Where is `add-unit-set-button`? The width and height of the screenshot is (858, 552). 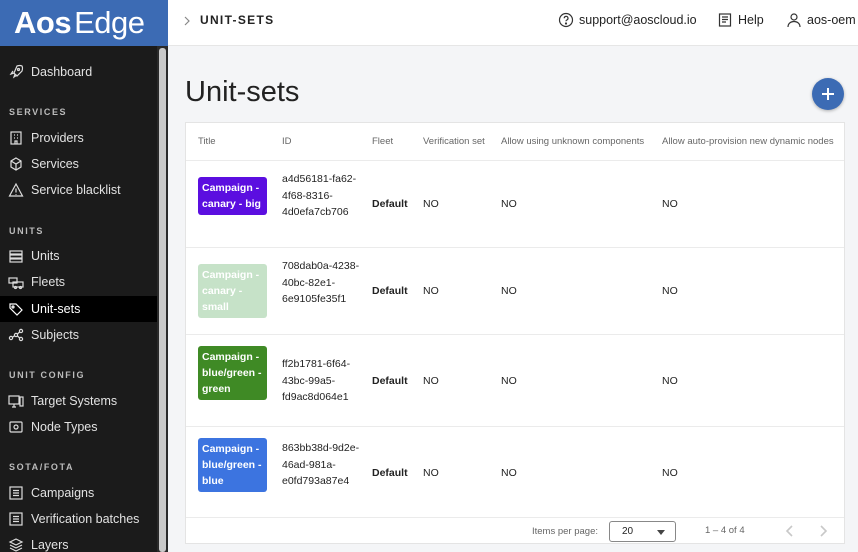 add-unit-set-button is located at coordinates (828, 94).